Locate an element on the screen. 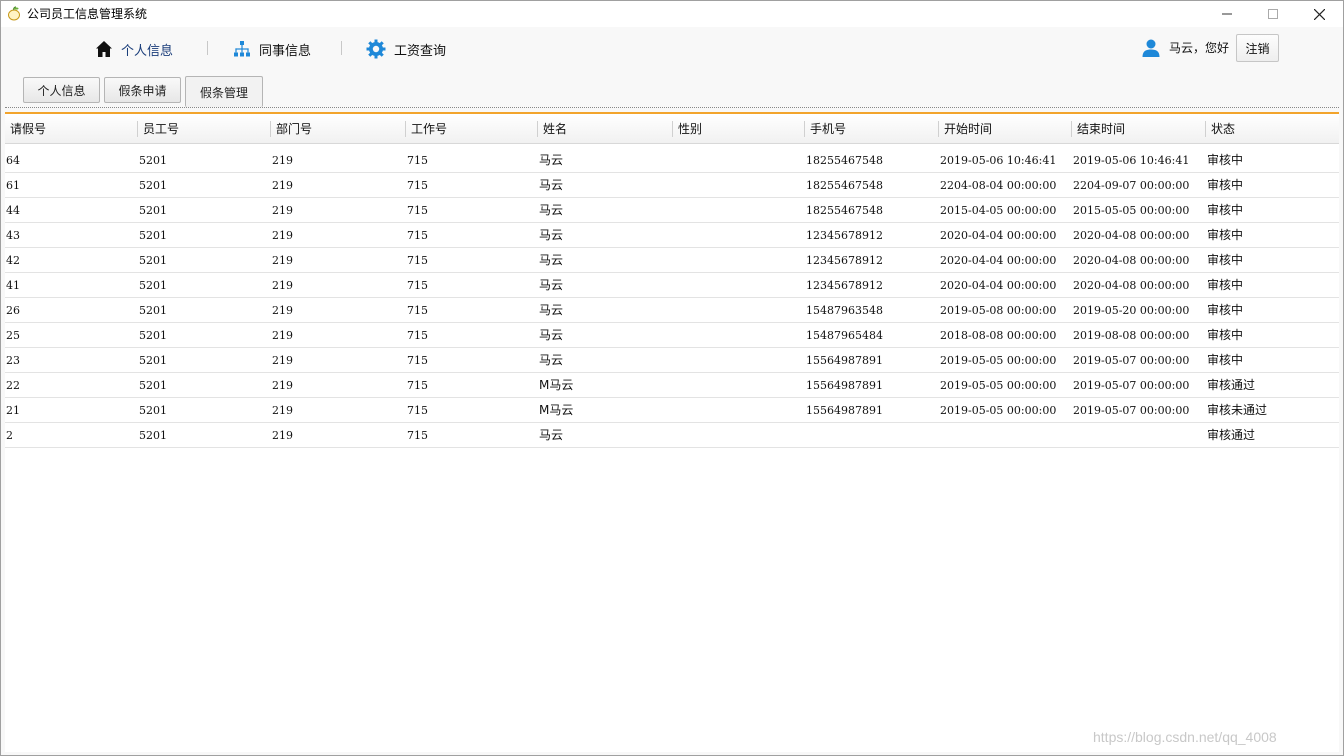  table-cell-start-time: 2019-05-06 10:46:41 is located at coordinates (998, 160).